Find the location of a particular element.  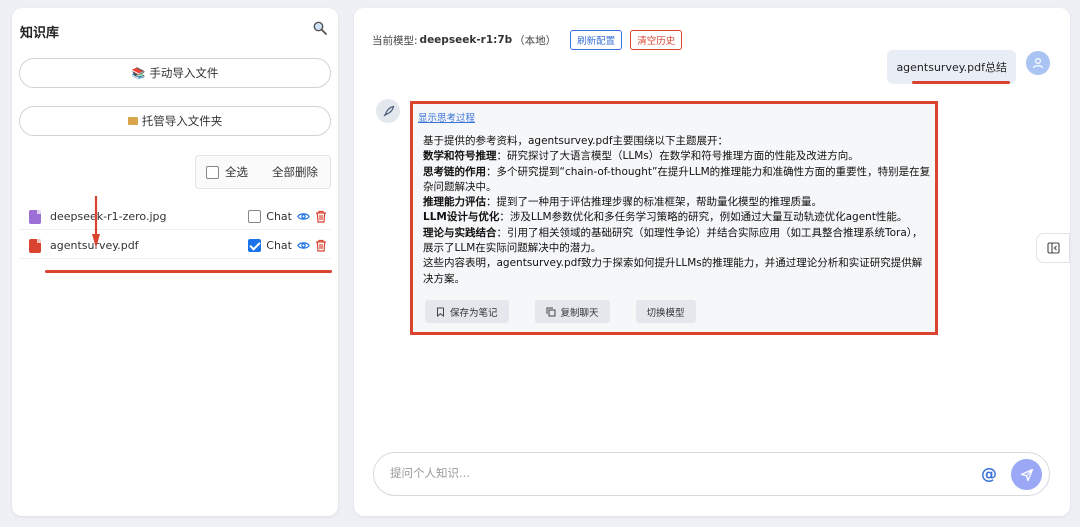

user-avatar is located at coordinates (1038, 63).